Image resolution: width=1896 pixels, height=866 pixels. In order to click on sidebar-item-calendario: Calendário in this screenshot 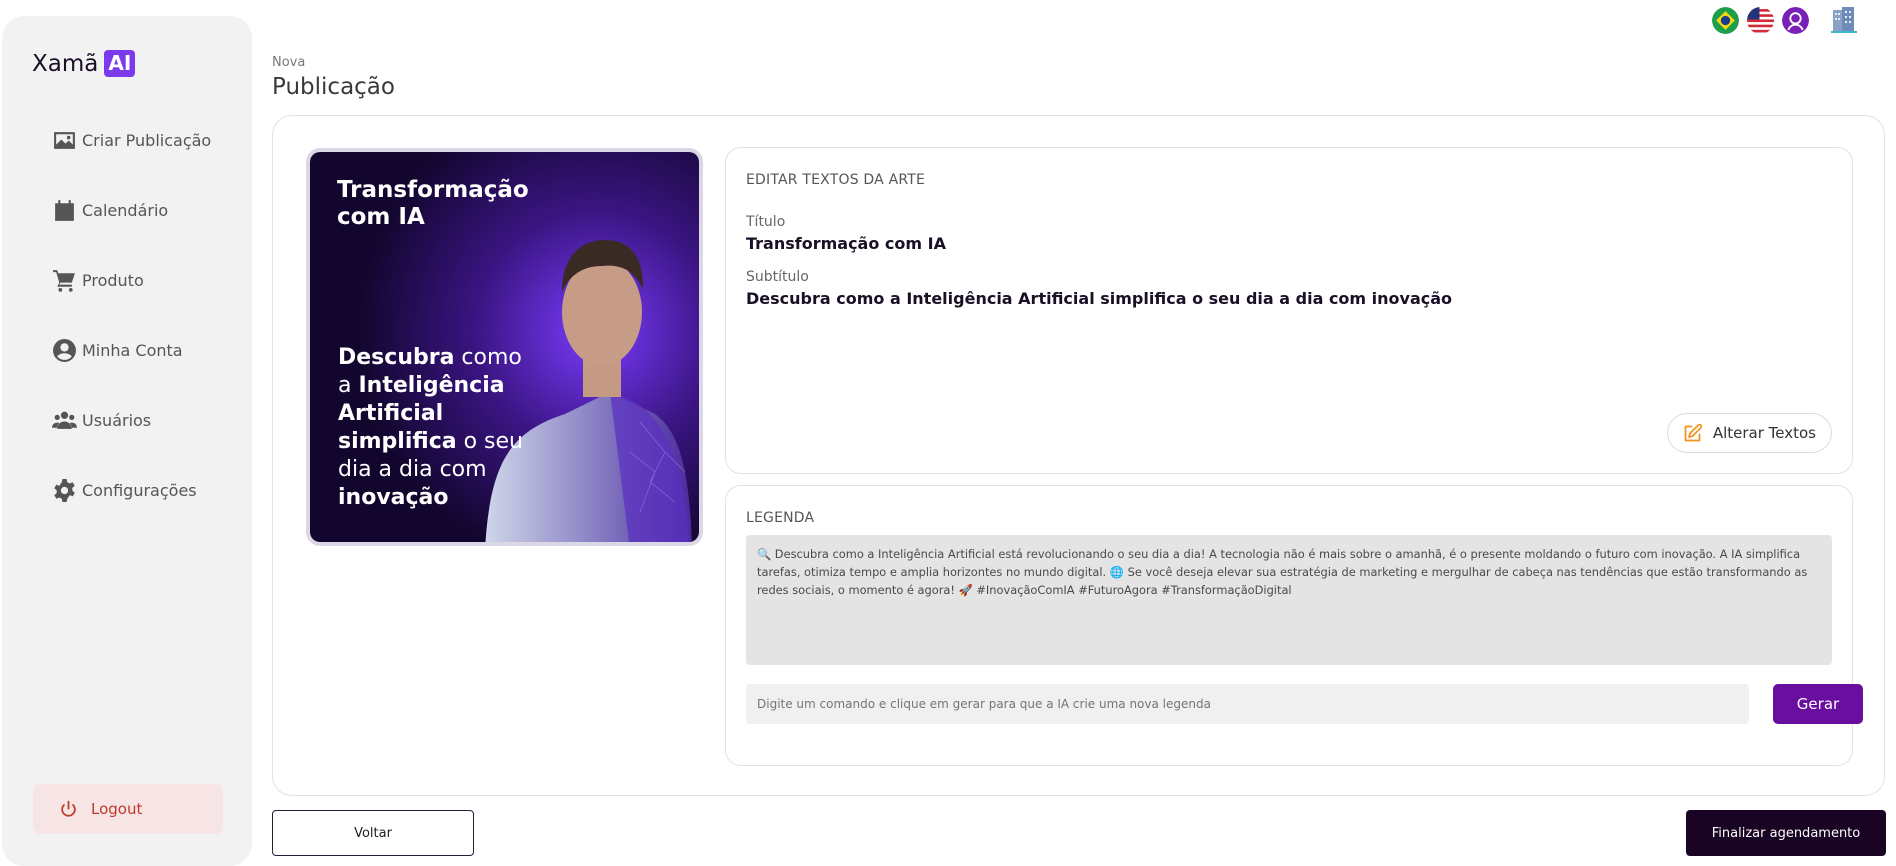, I will do `click(131, 210)`.